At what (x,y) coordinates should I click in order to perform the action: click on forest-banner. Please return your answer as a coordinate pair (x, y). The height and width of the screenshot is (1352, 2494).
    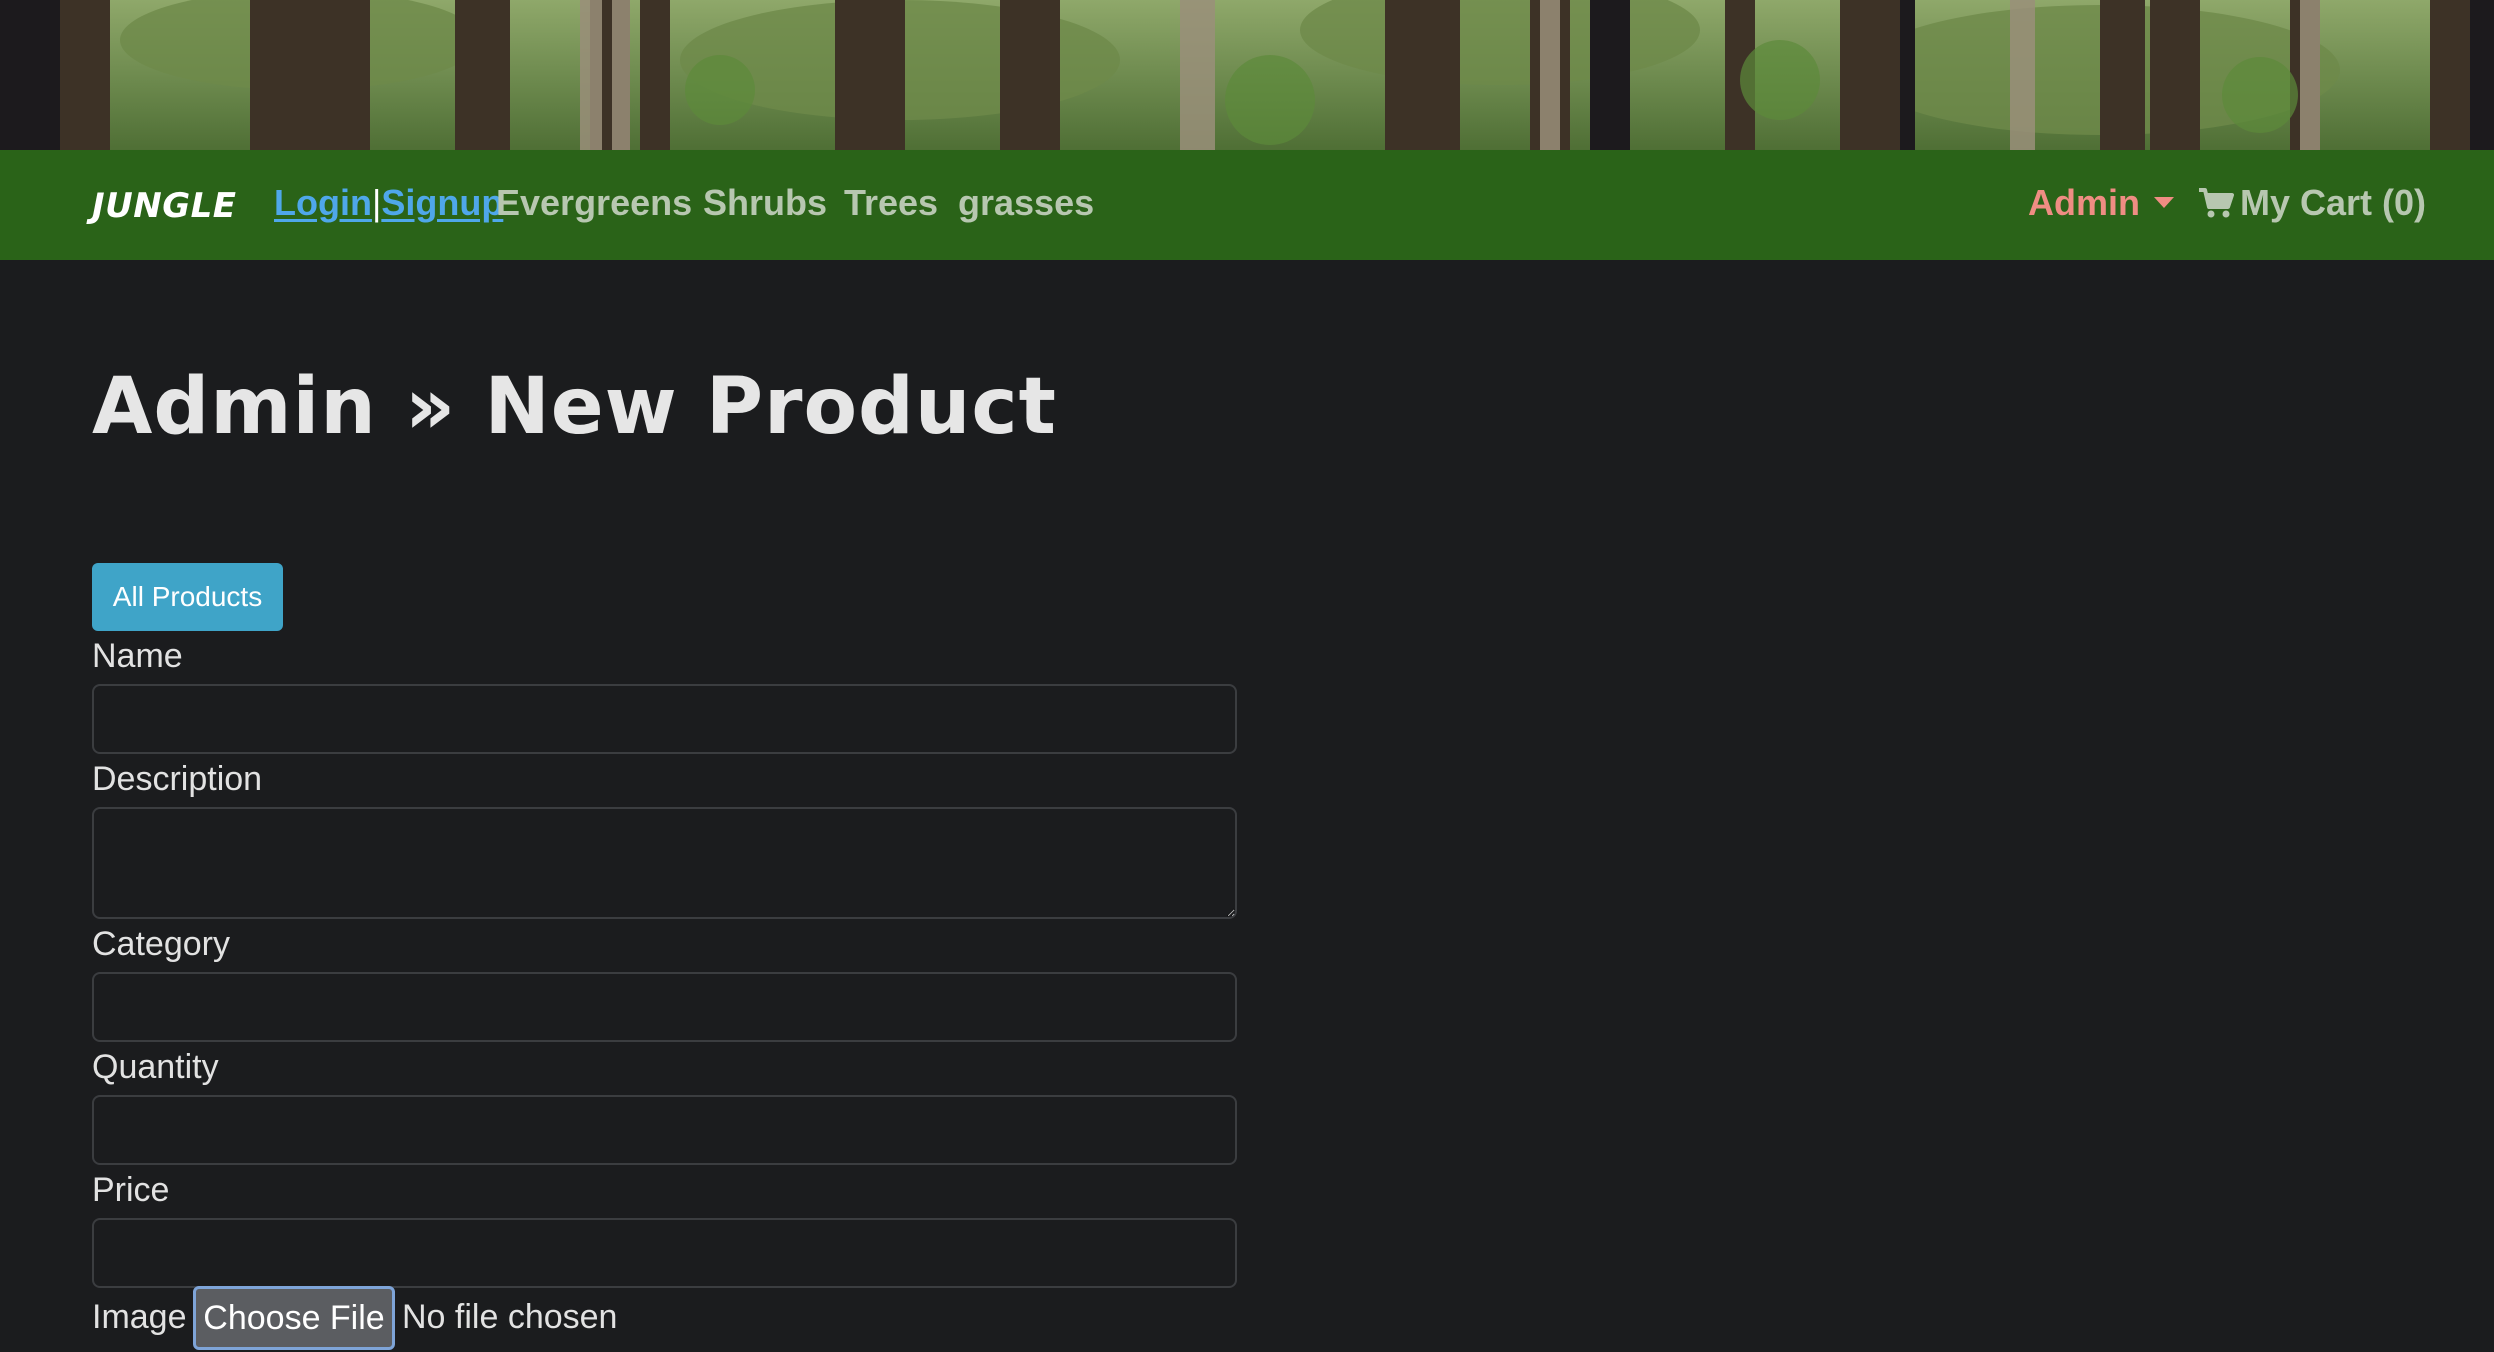
    Looking at the image, I should click on (1247, 75).